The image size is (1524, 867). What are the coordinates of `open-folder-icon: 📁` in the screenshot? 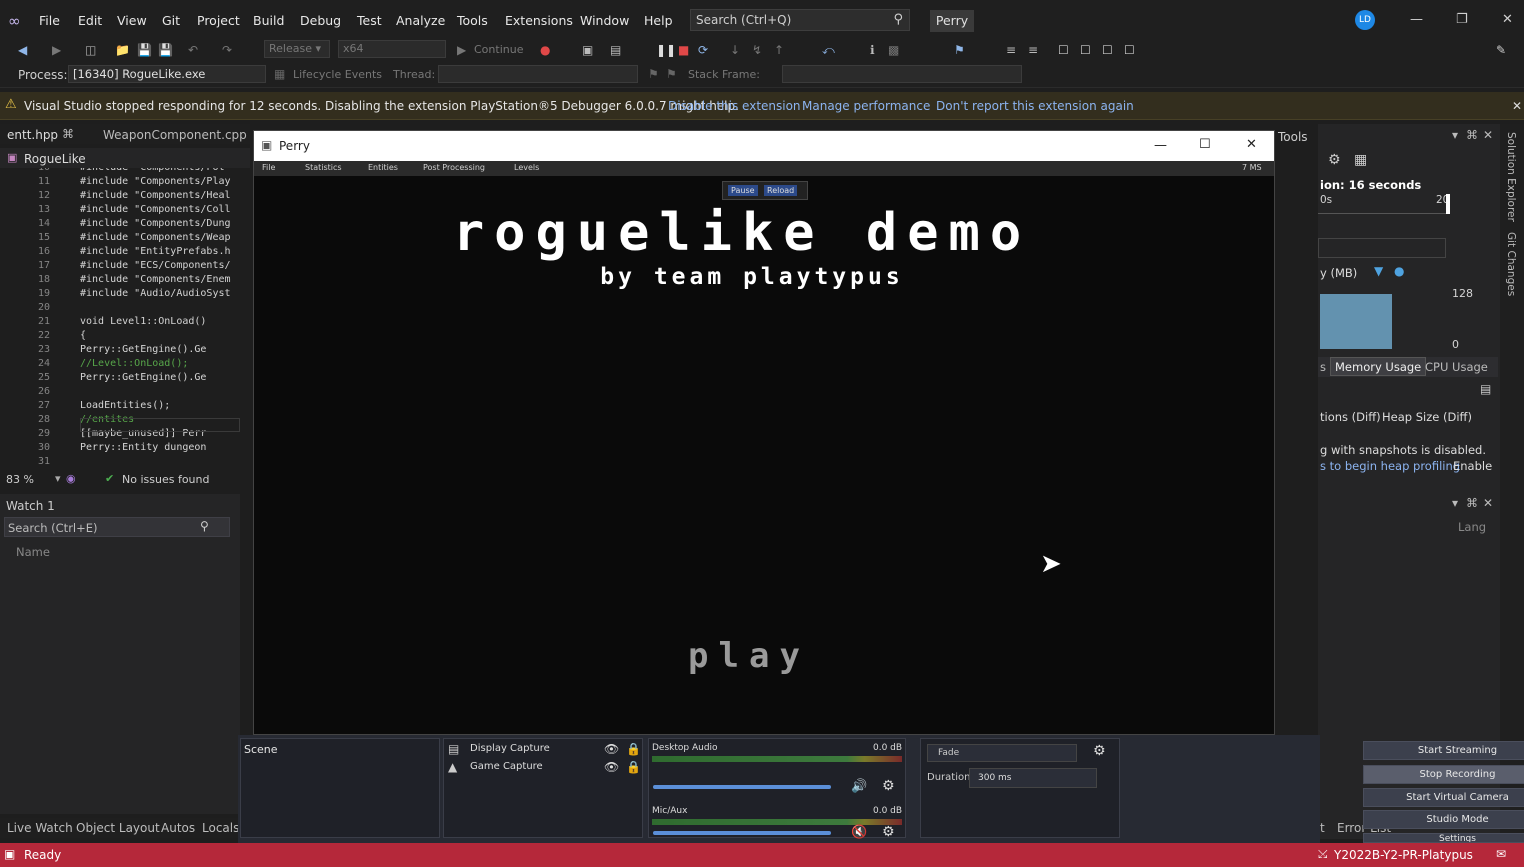 It's located at (122, 50).